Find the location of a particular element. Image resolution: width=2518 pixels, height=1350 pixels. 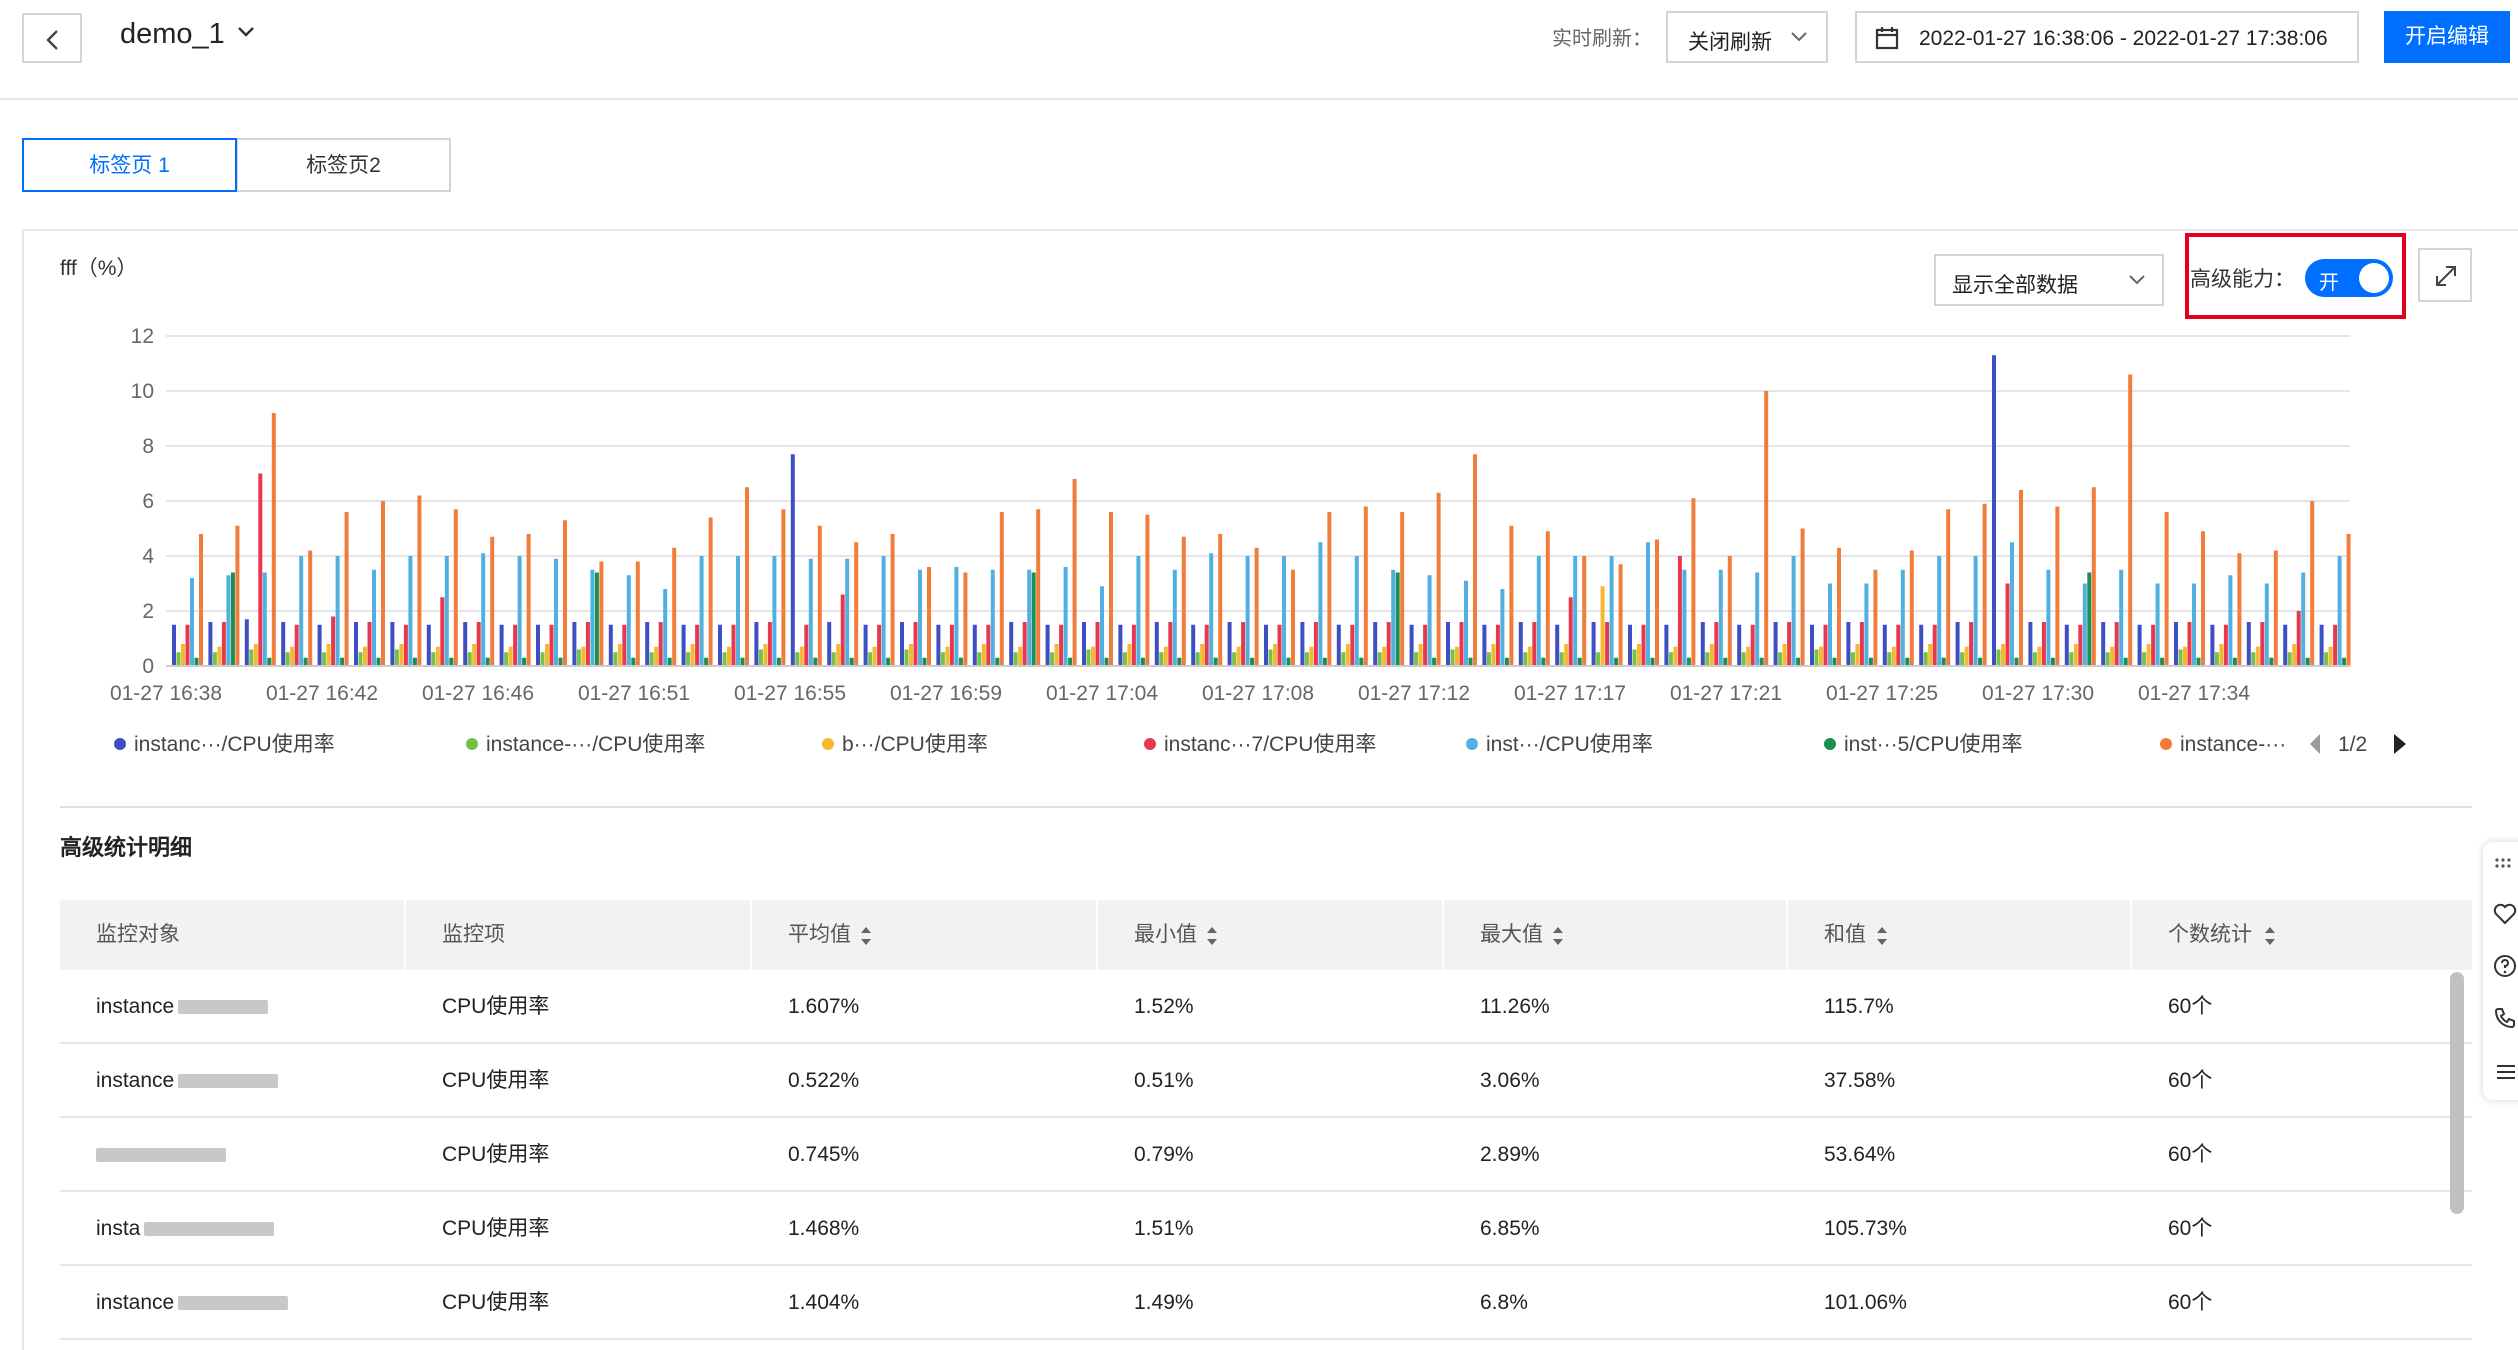

cell-min: 1.52% is located at coordinates (1164, 1006).